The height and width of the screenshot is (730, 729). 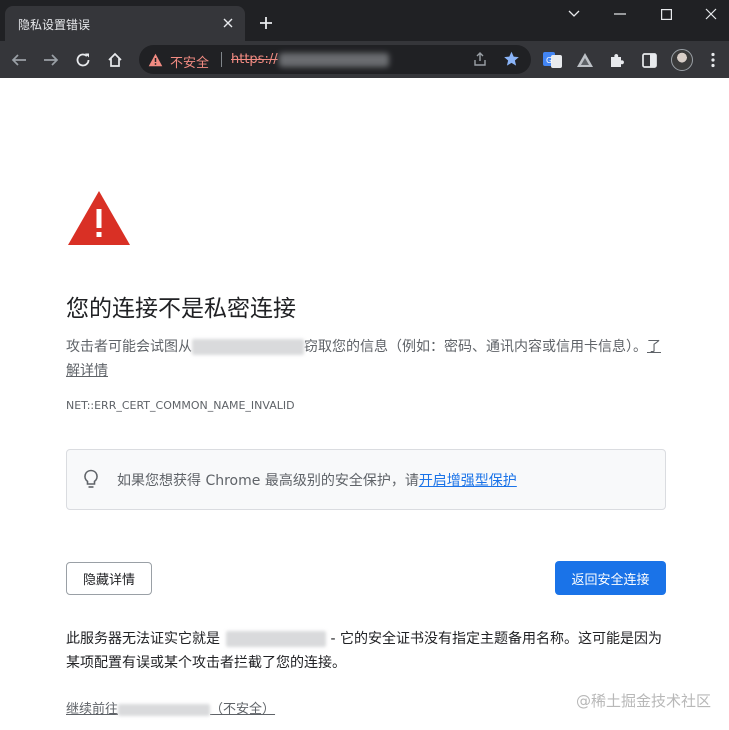 I want to click on proceed-unsafe-link: 继续前往 （不安全）, so click(x=170, y=707).